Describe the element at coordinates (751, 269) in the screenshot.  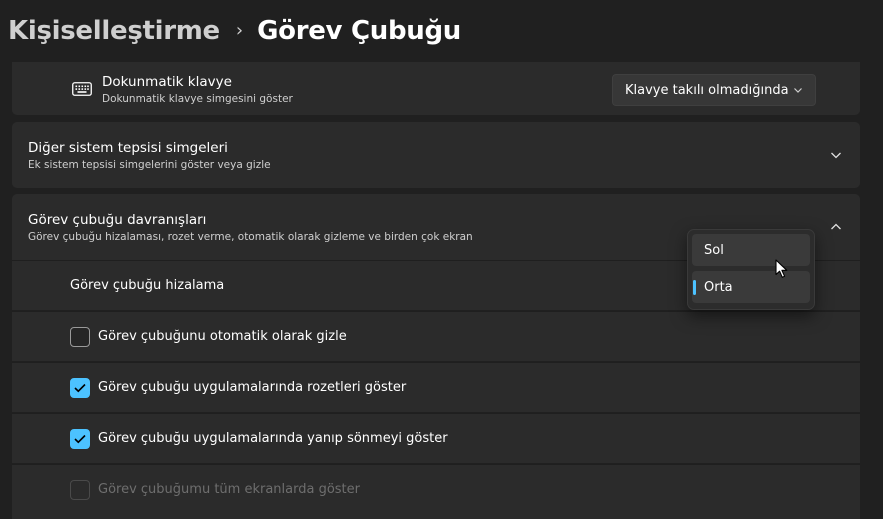
I see `alignment-dropdown-menu: Sol Orta` at that location.